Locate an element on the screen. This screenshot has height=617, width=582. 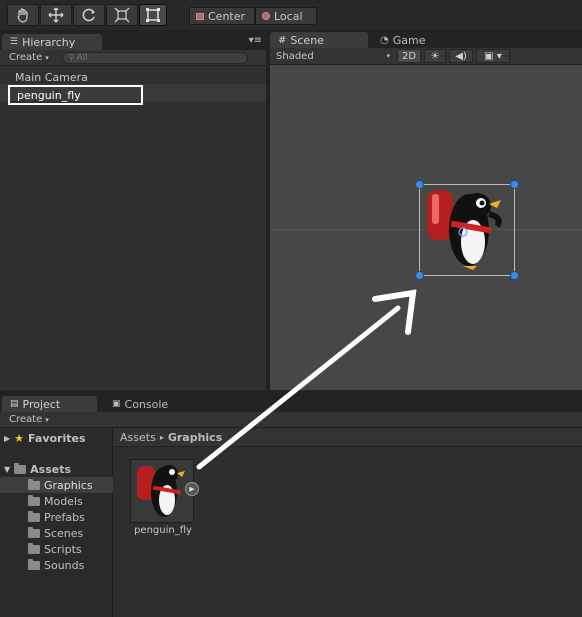
asset-thumbnail: ▶ is located at coordinates (164, 491).